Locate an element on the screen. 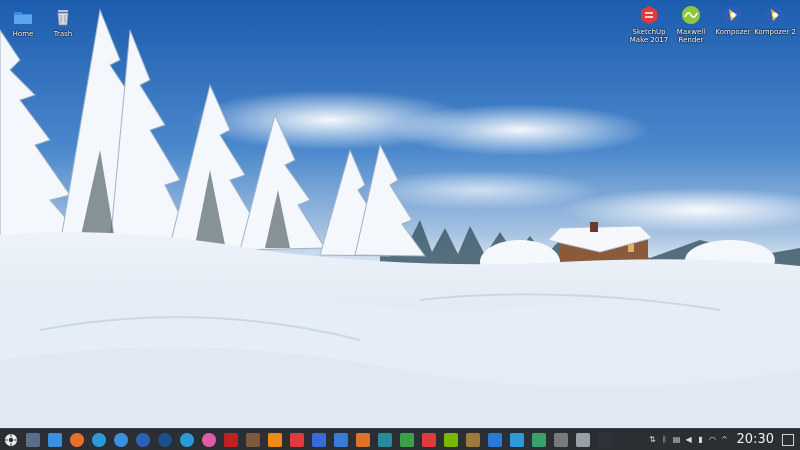  desktop-icon-kompozer-2: Kompozer 2 is located at coordinates (775, 20).